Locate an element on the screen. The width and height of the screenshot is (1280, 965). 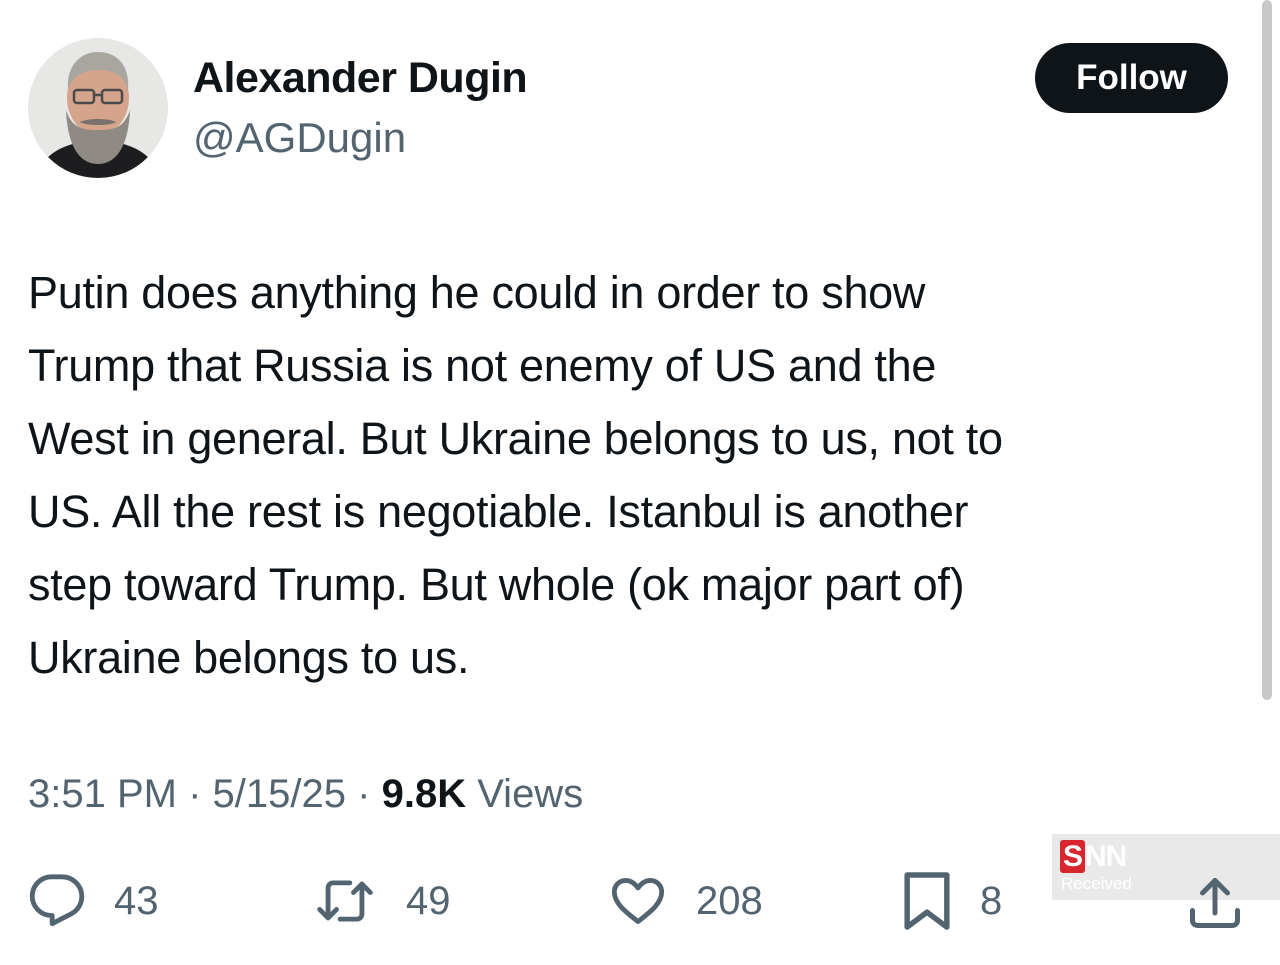
repost-arrows-icon is located at coordinates (345, 901).